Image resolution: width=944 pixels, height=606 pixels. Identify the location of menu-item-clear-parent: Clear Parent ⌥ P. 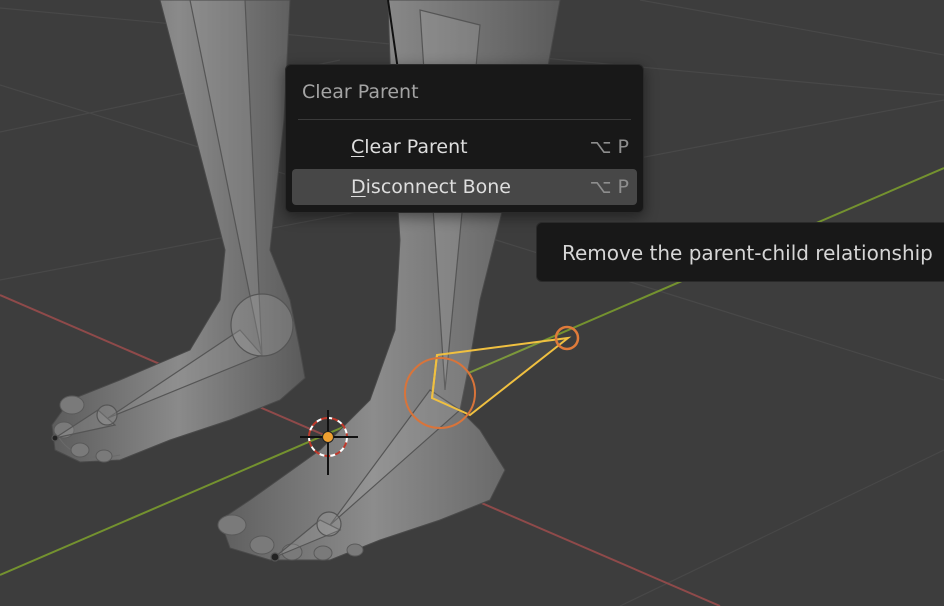
(464, 147).